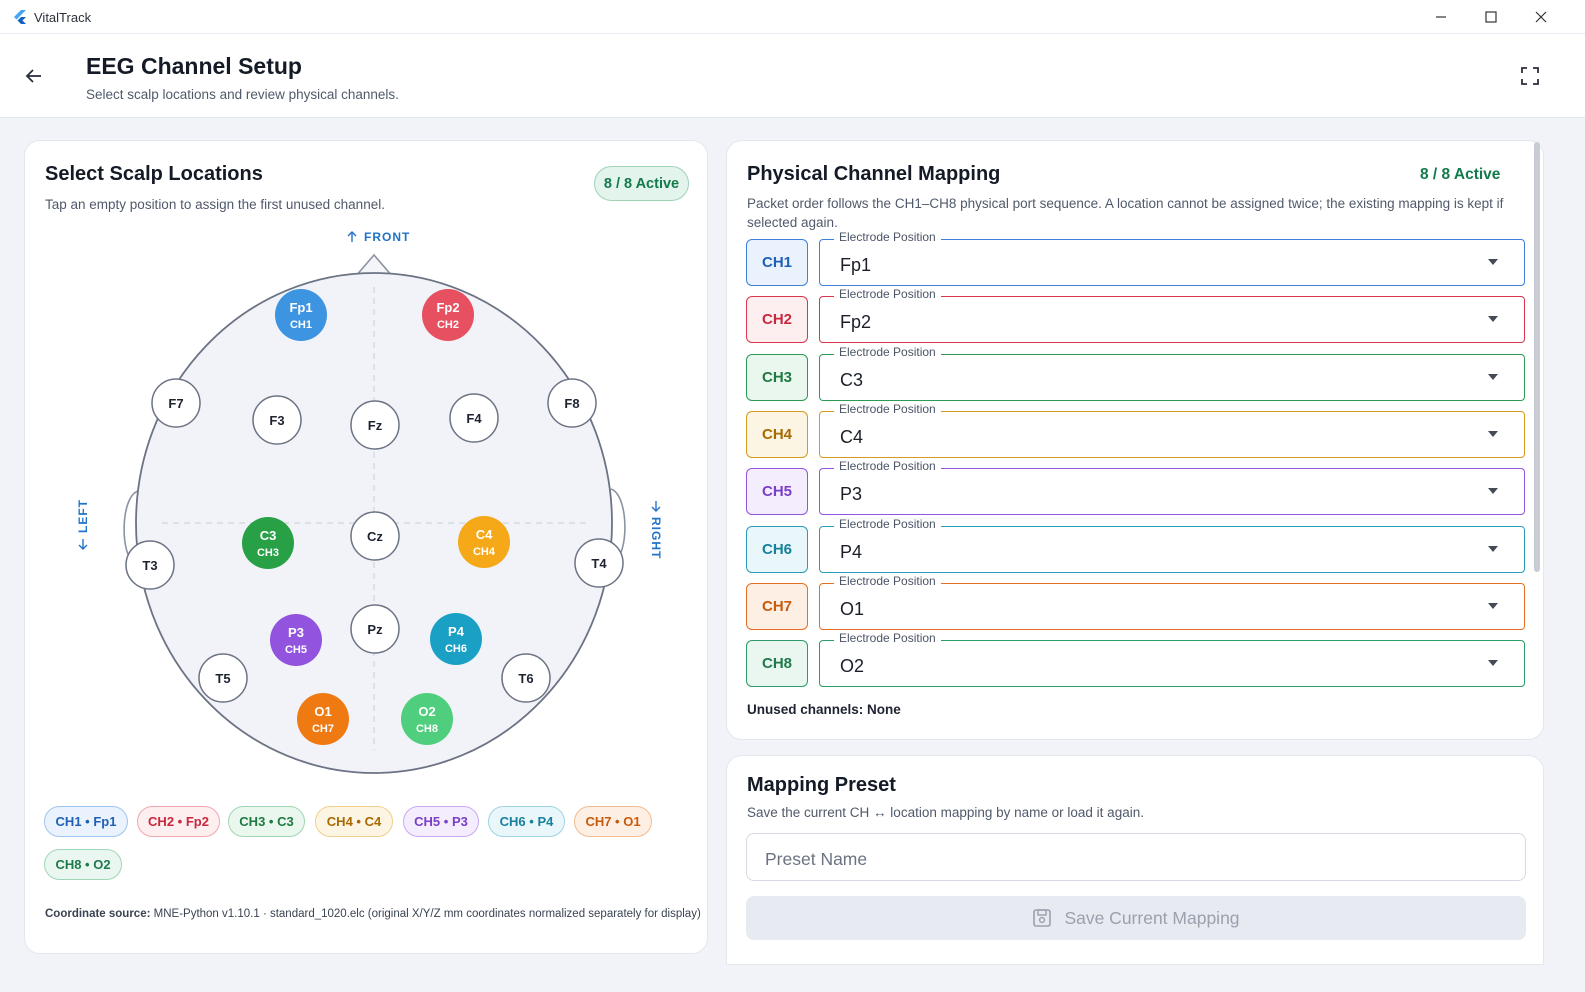  Describe the element at coordinates (296, 650) in the screenshot. I see `electrode-channel: CH5` at that location.